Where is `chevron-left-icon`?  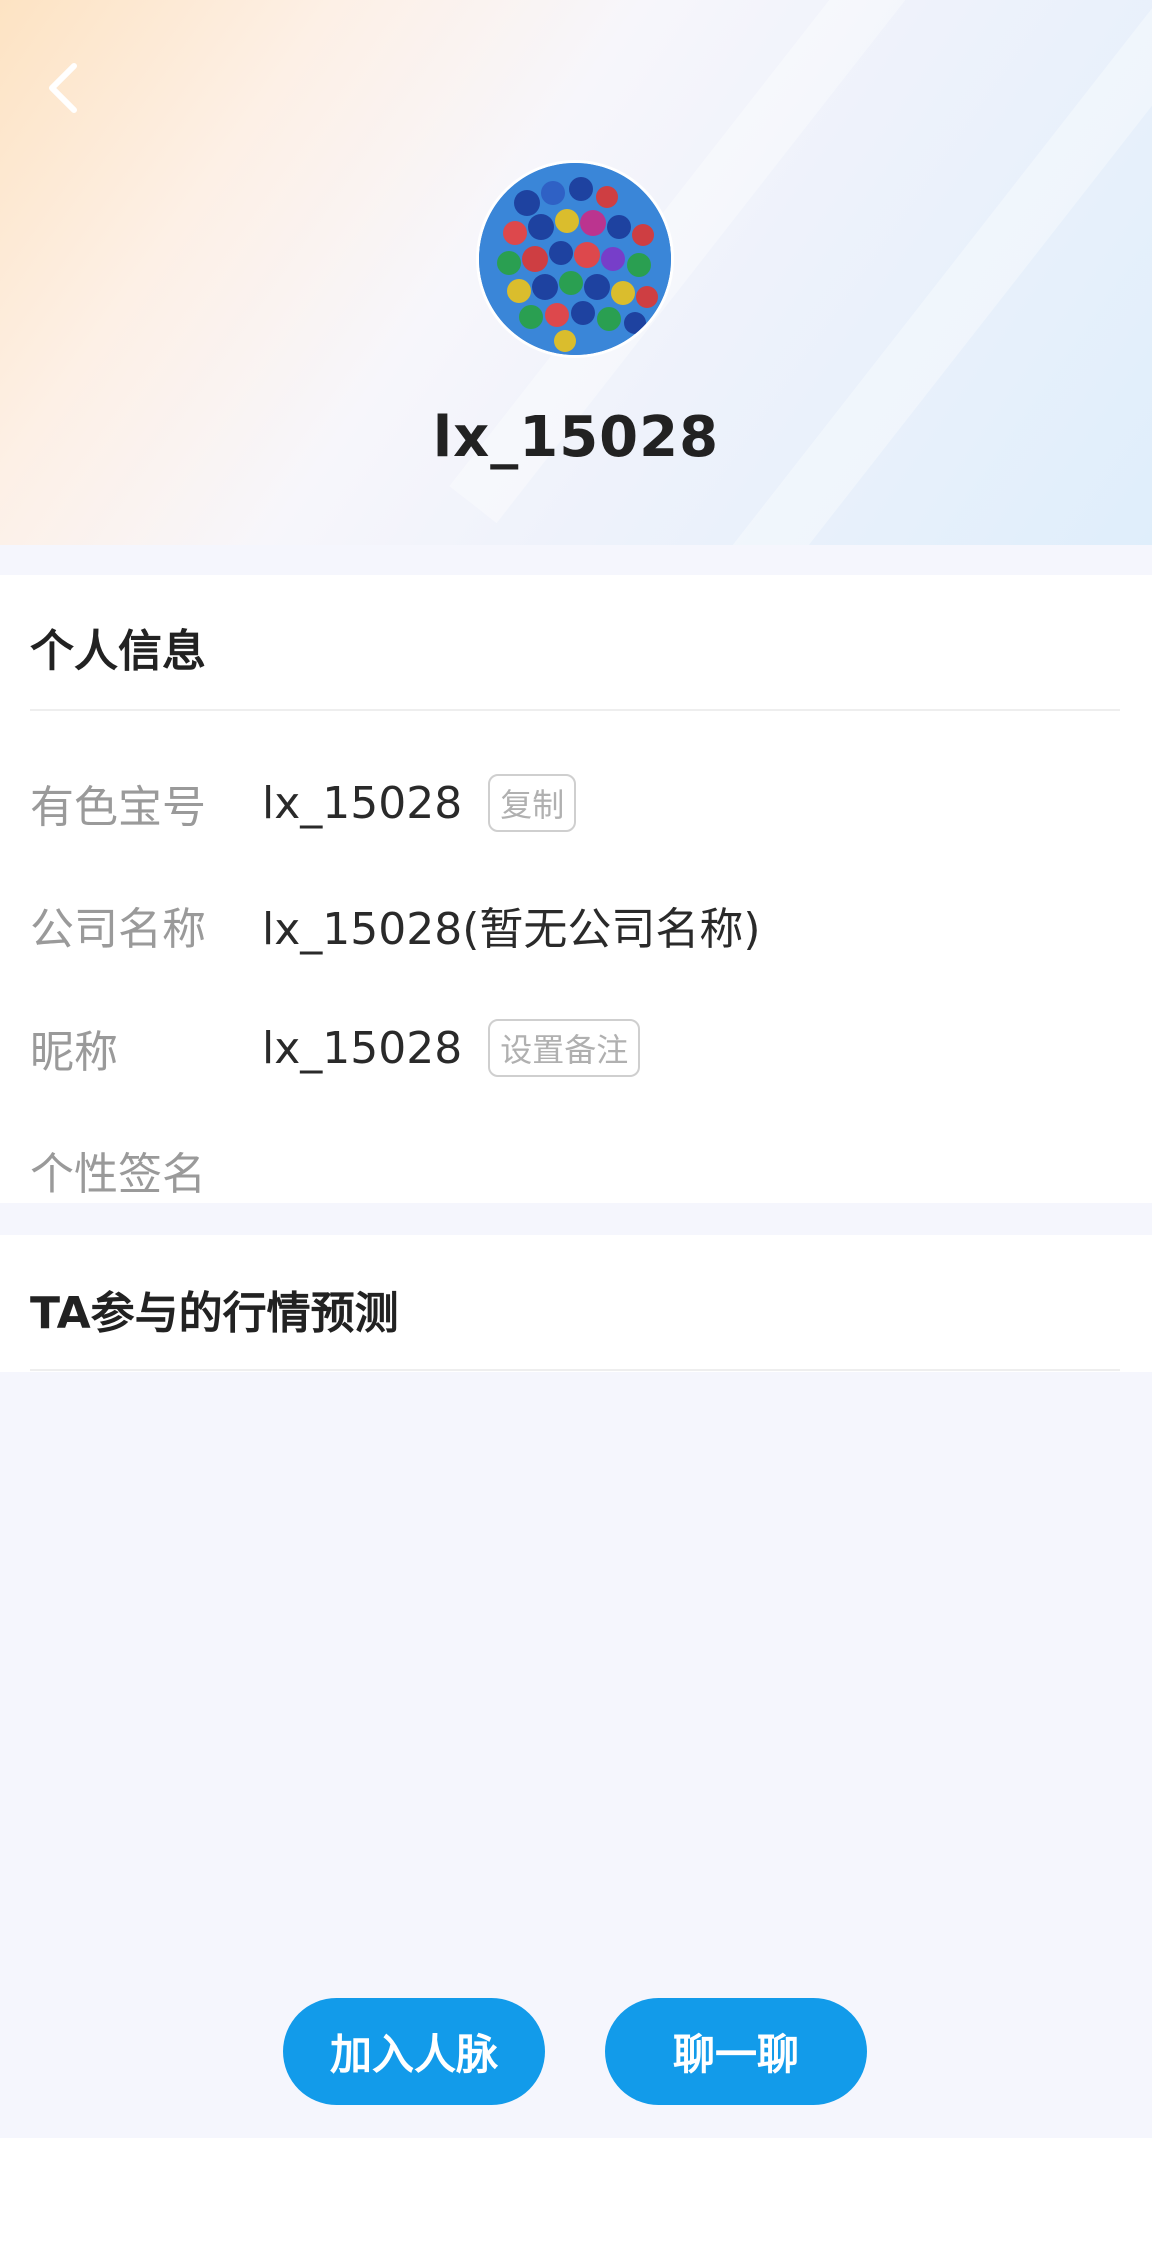
chevron-left-icon is located at coordinates (63, 88).